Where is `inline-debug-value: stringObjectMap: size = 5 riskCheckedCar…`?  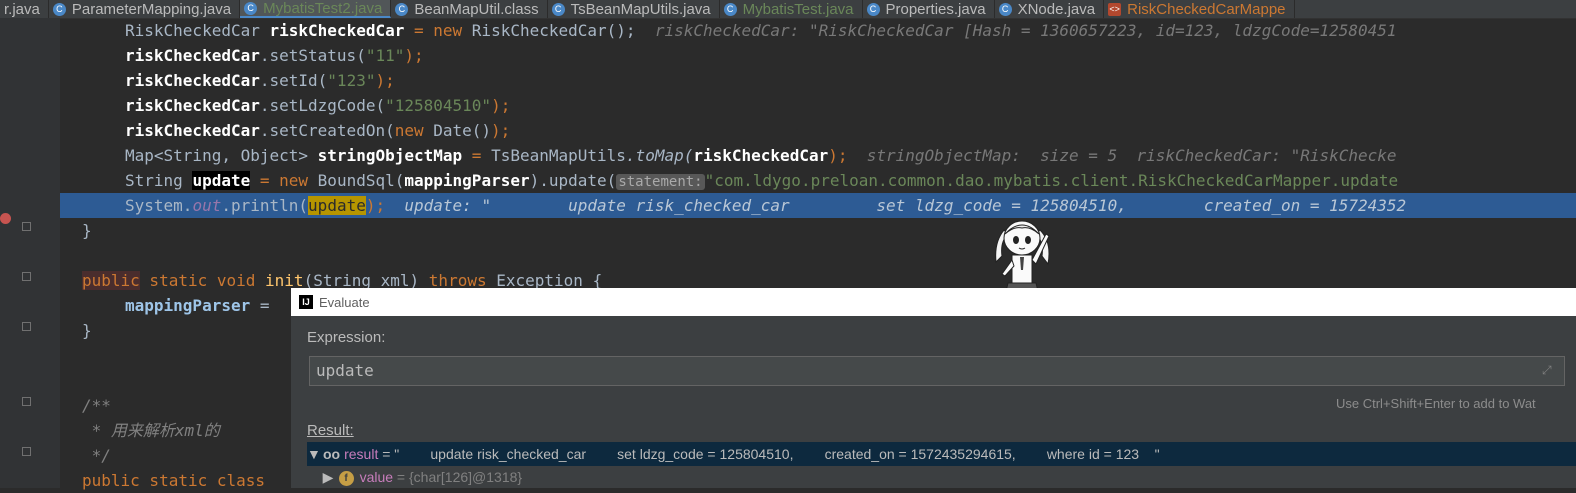 inline-debug-value: stringObjectMap: size = 5 riskCheckedCar… is located at coordinates (1131, 155).